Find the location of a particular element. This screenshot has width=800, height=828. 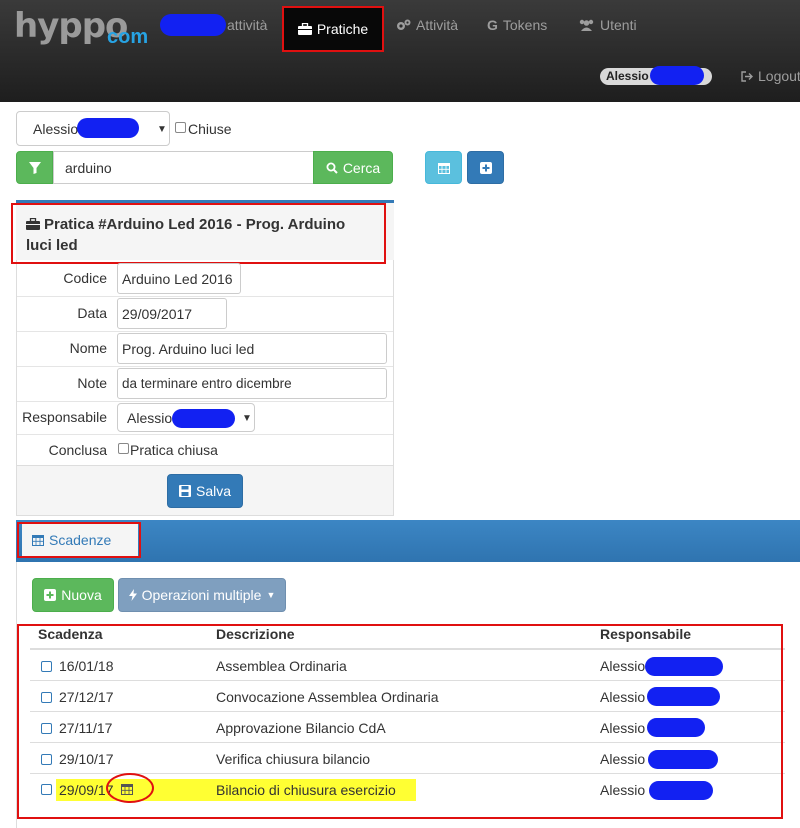

nome-input: Prog. Arduino luci led is located at coordinates (252, 348).